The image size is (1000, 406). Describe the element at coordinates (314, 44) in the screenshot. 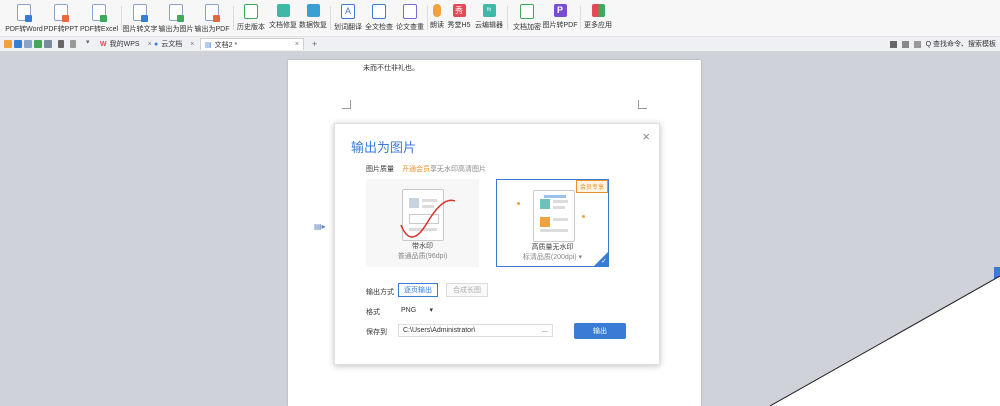

I see `add-tab-button: +` at that location.